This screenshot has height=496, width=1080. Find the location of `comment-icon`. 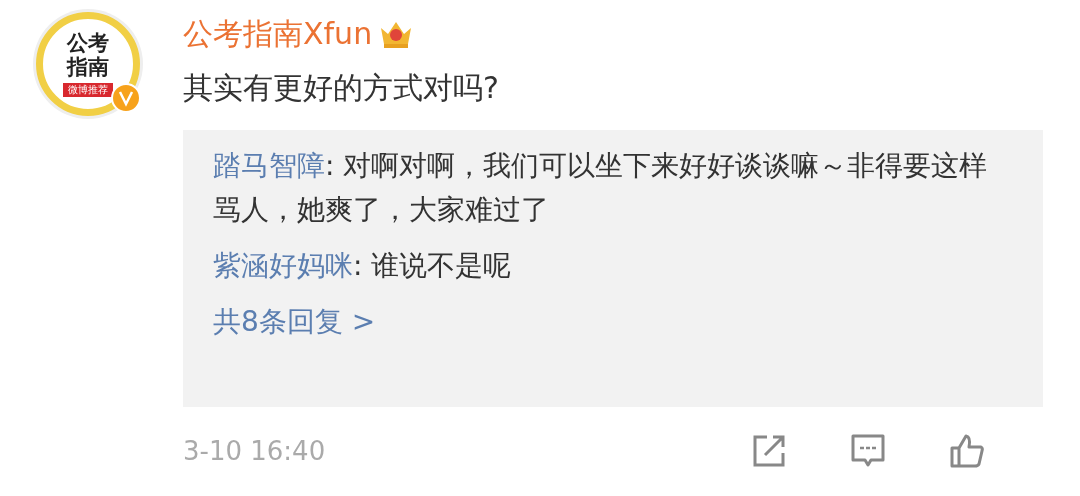

comment-icon is located at coordinates (868, 451).